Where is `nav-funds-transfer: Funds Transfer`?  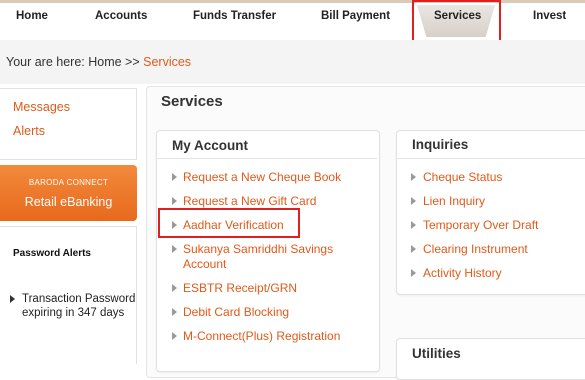
nav-funds-transfer: Funds Transfer is located at coordinates (234, 16).